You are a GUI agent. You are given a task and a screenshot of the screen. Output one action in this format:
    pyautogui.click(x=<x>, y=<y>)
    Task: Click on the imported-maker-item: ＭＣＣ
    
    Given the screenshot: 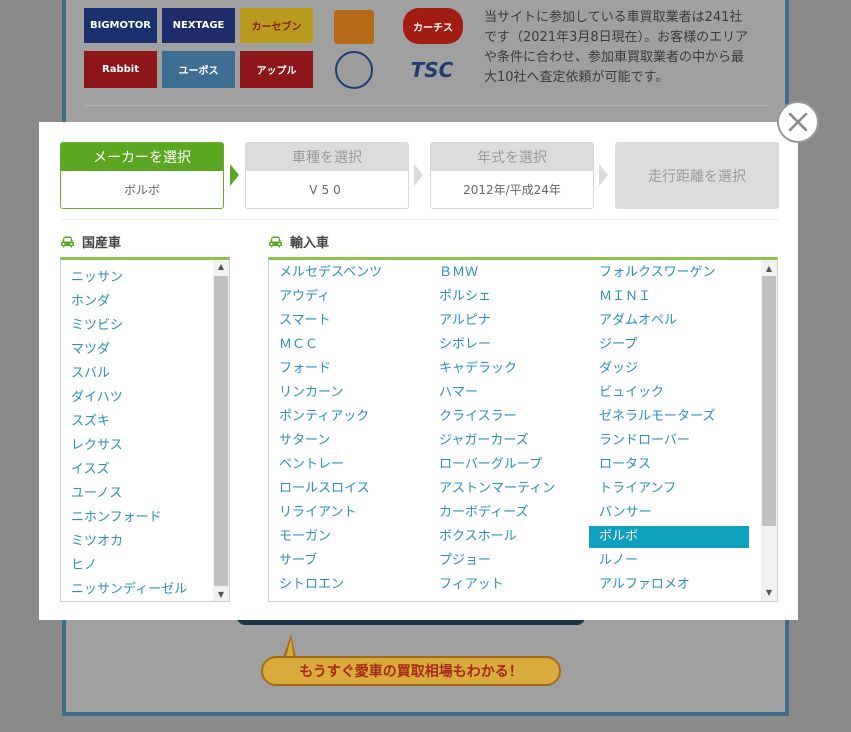 What is the action you would take?
    pyautogui.click(x=349, y=345)
    